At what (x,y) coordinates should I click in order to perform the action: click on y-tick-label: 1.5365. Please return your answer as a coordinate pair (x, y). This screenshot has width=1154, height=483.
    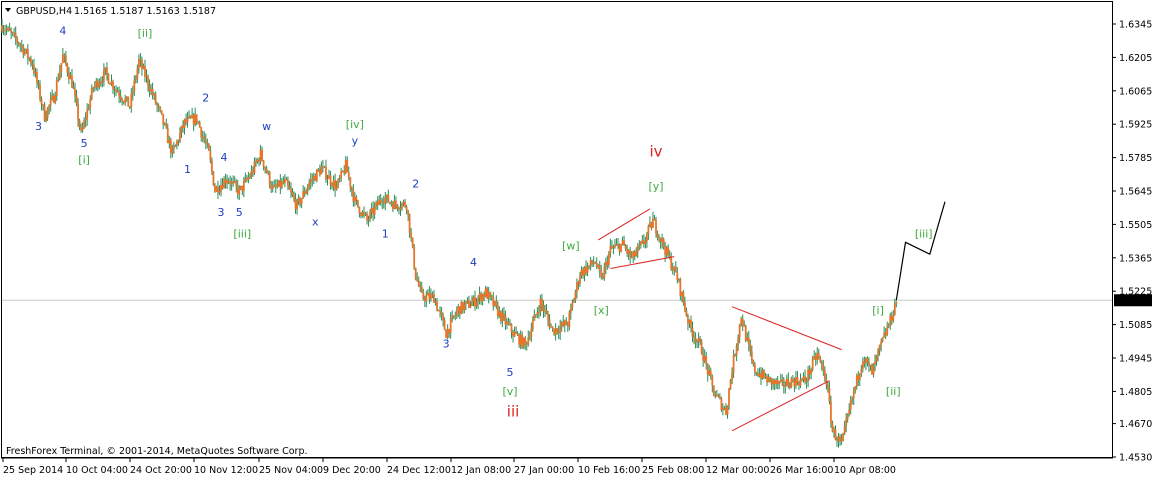
    Looking at the image, I should click on (1135, 258).